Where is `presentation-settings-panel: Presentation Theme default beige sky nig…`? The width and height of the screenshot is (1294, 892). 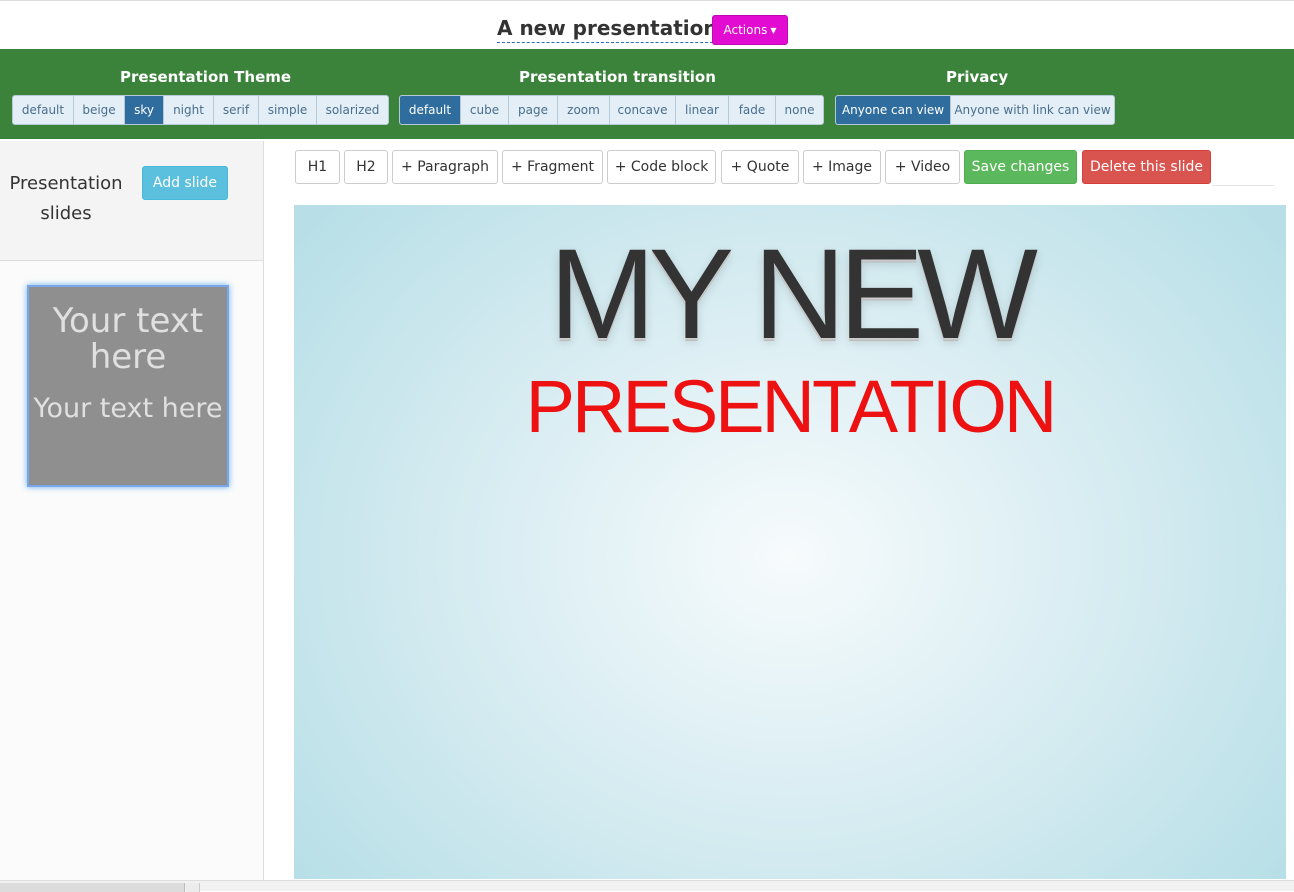
presentation-settings-panel: Presentation Theme default beige sky nig… is located at coordinates (647, 94).